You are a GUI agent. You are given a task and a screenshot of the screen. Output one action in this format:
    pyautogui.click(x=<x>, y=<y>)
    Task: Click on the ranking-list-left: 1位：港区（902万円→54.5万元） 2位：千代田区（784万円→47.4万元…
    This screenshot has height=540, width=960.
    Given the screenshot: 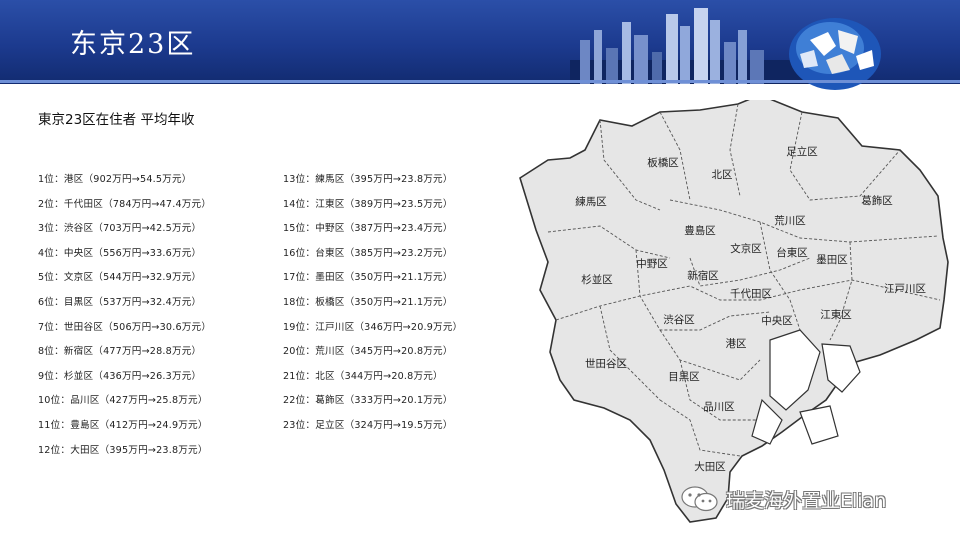 What is the action you would take?
    pyautogui.click(x=124, y=318)
    